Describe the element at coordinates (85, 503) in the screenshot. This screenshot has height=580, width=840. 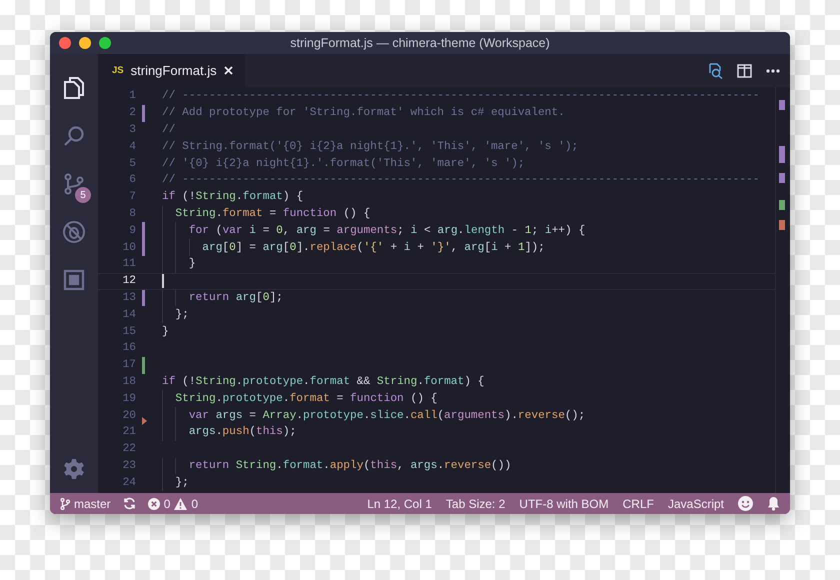
I see `branch-button: master` at that location.